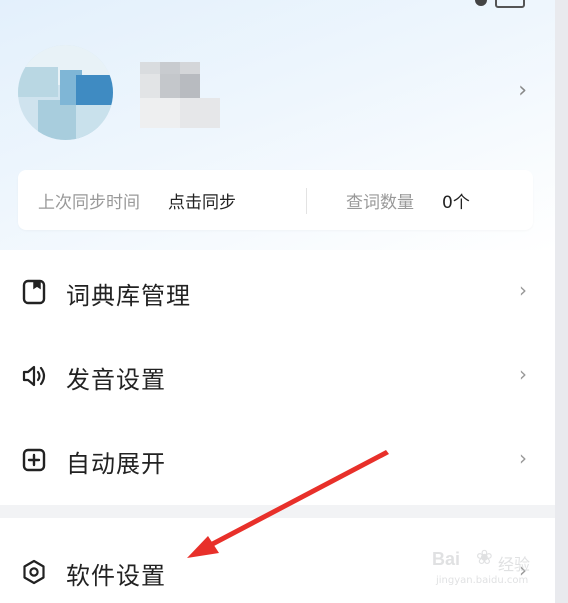 The height and width of the screenshot is (603, 568). What do you see at coordinates (277, 511) in the screenshot?
I see `section-divider` at bounding box center [277, 511].